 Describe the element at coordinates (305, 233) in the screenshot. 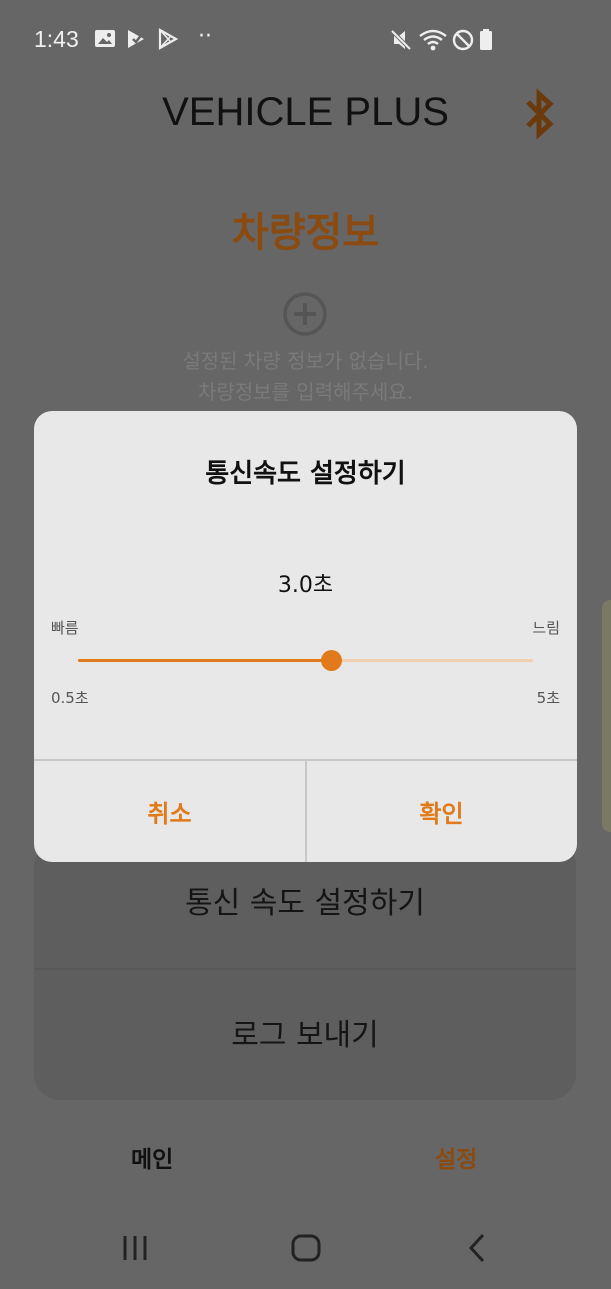

I see `vehicle-info-title: 차량정보` at that location.